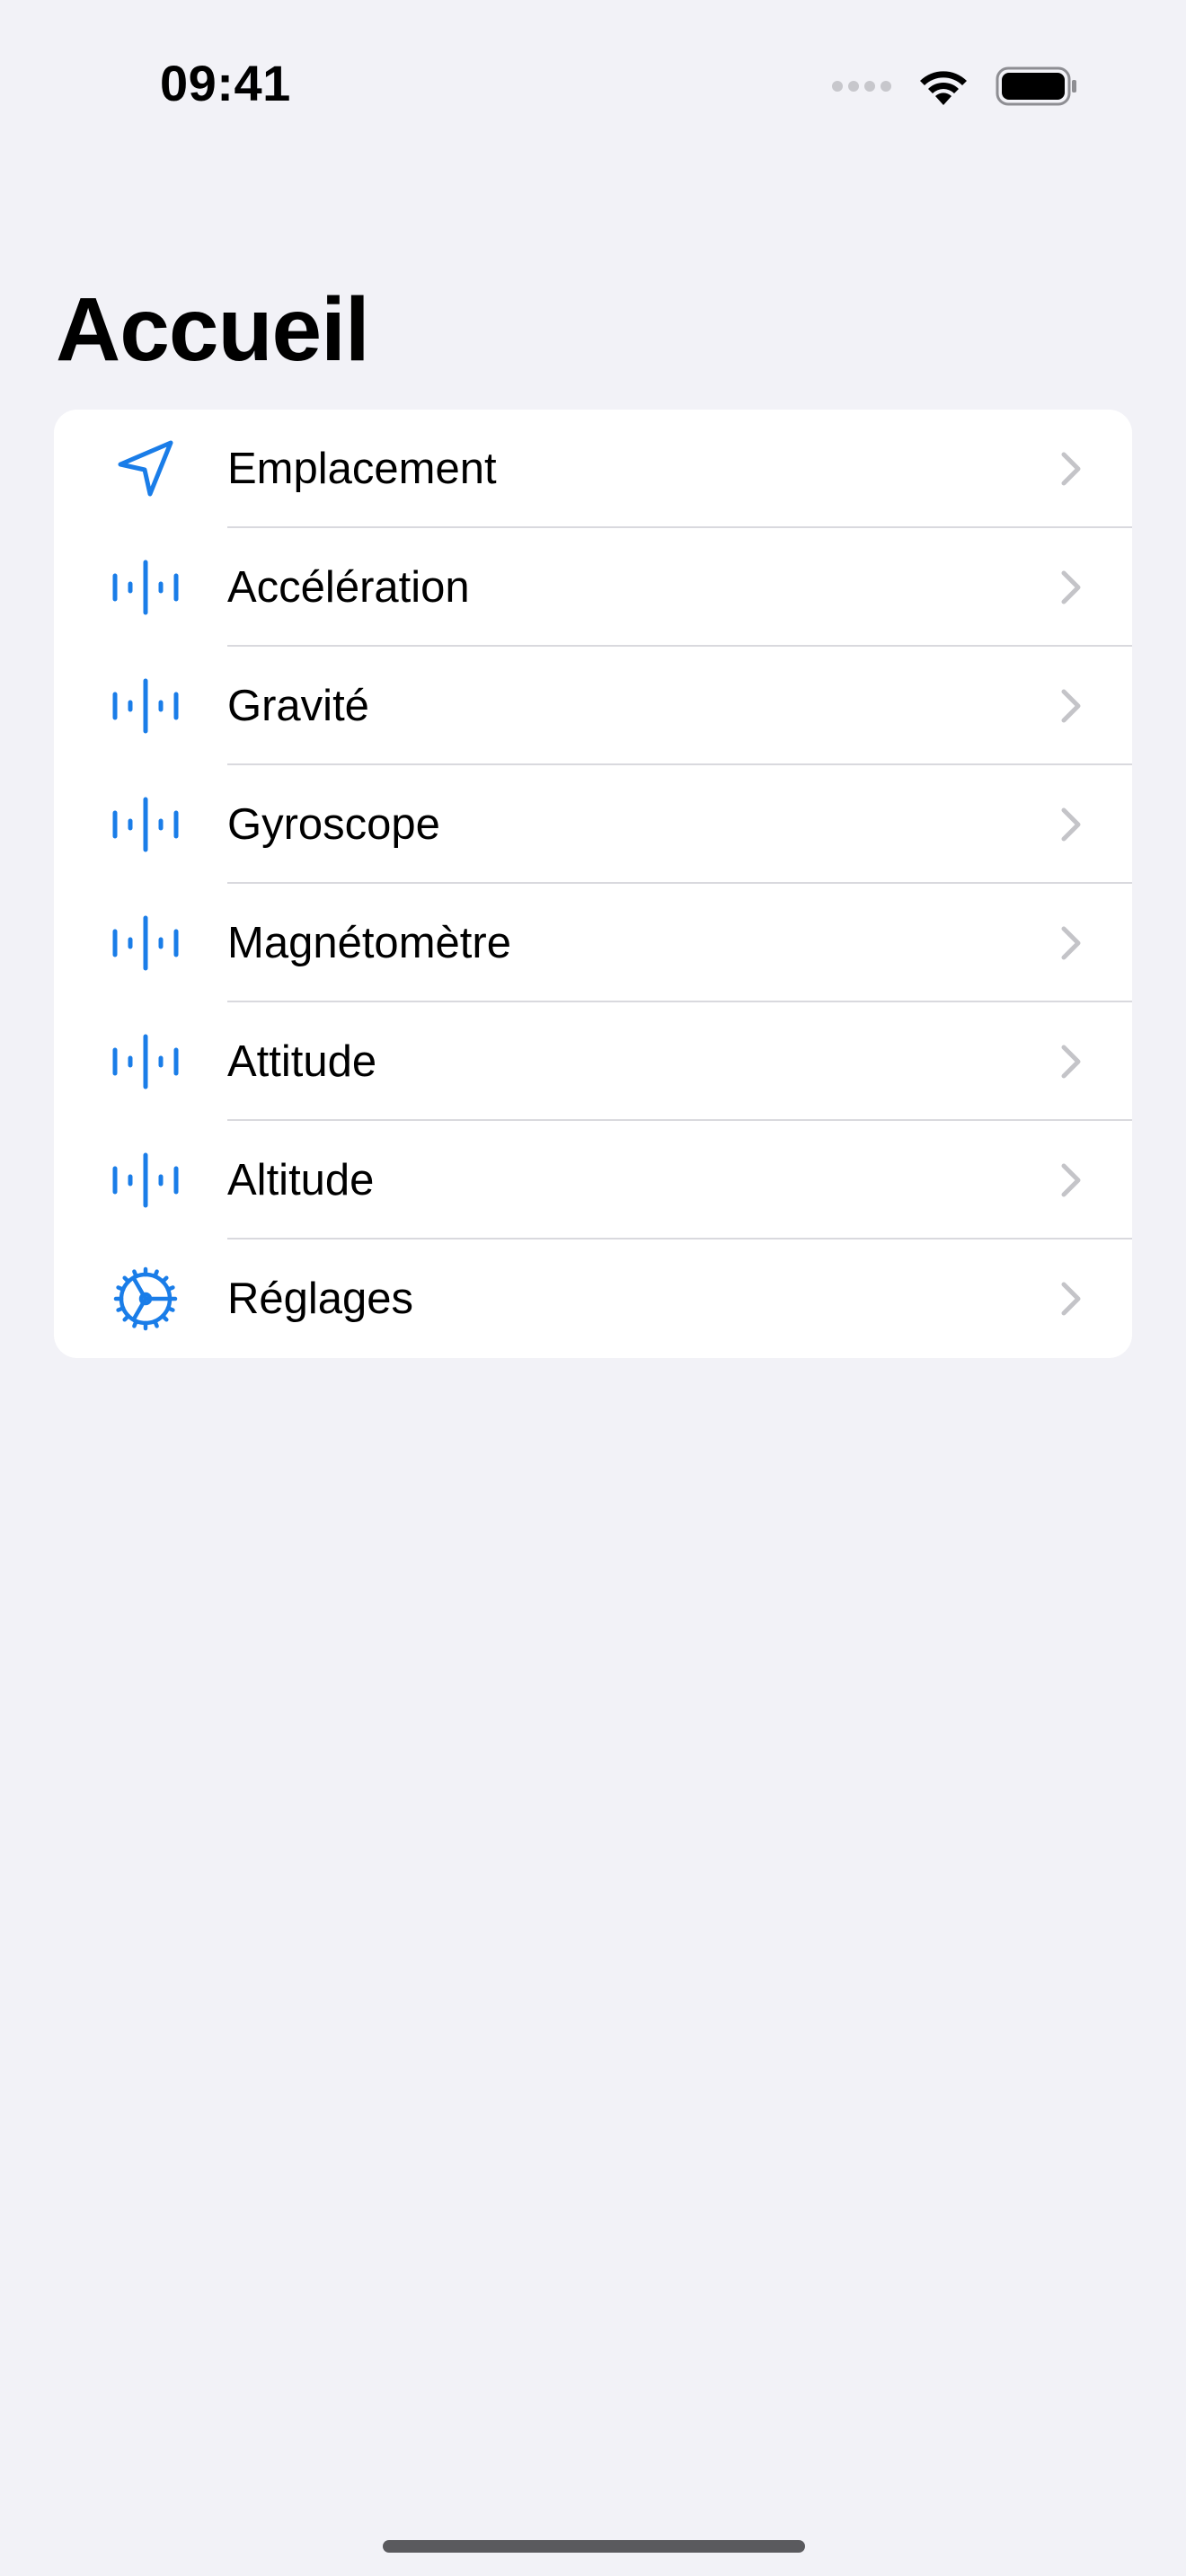  I want to click on menu-item-label: Gravité, so click(298, 706).